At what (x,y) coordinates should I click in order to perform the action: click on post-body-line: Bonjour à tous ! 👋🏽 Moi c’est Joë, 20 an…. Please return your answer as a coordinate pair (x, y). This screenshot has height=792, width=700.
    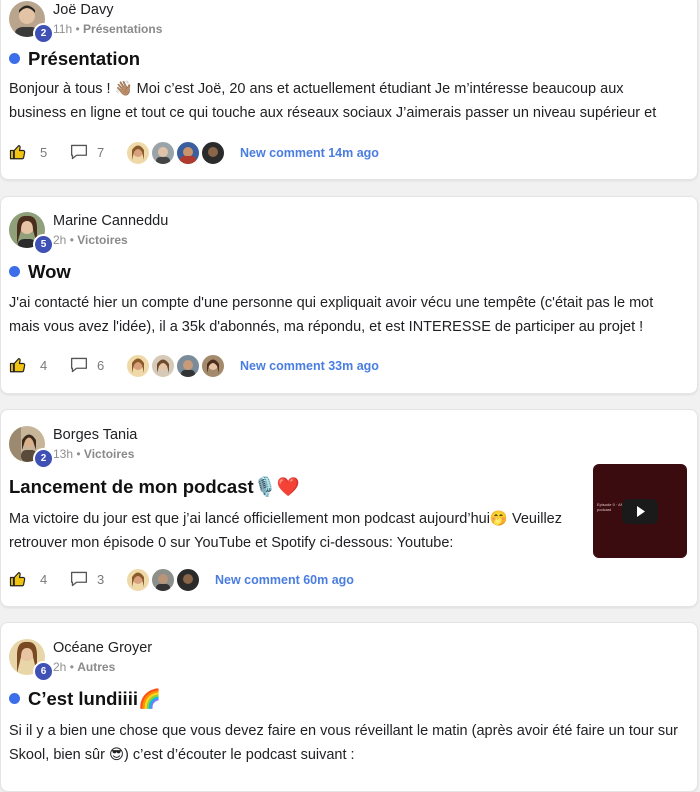
    Looking at the image, I should click on (316, 89).